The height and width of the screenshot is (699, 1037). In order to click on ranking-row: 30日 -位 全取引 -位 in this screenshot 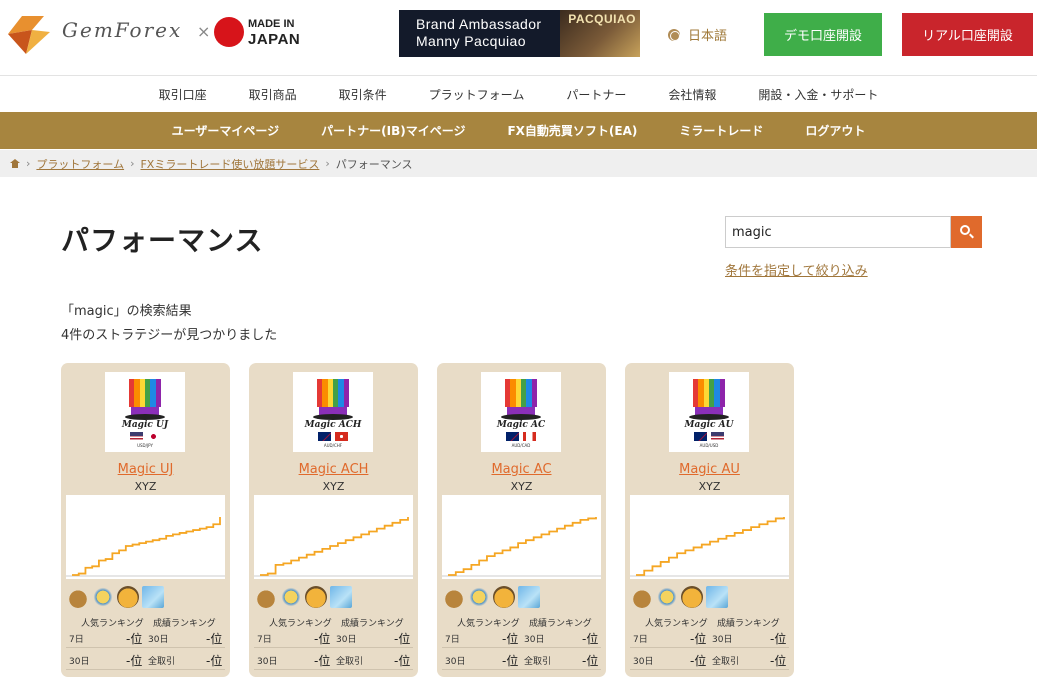, I will do `click(333, 659)`.